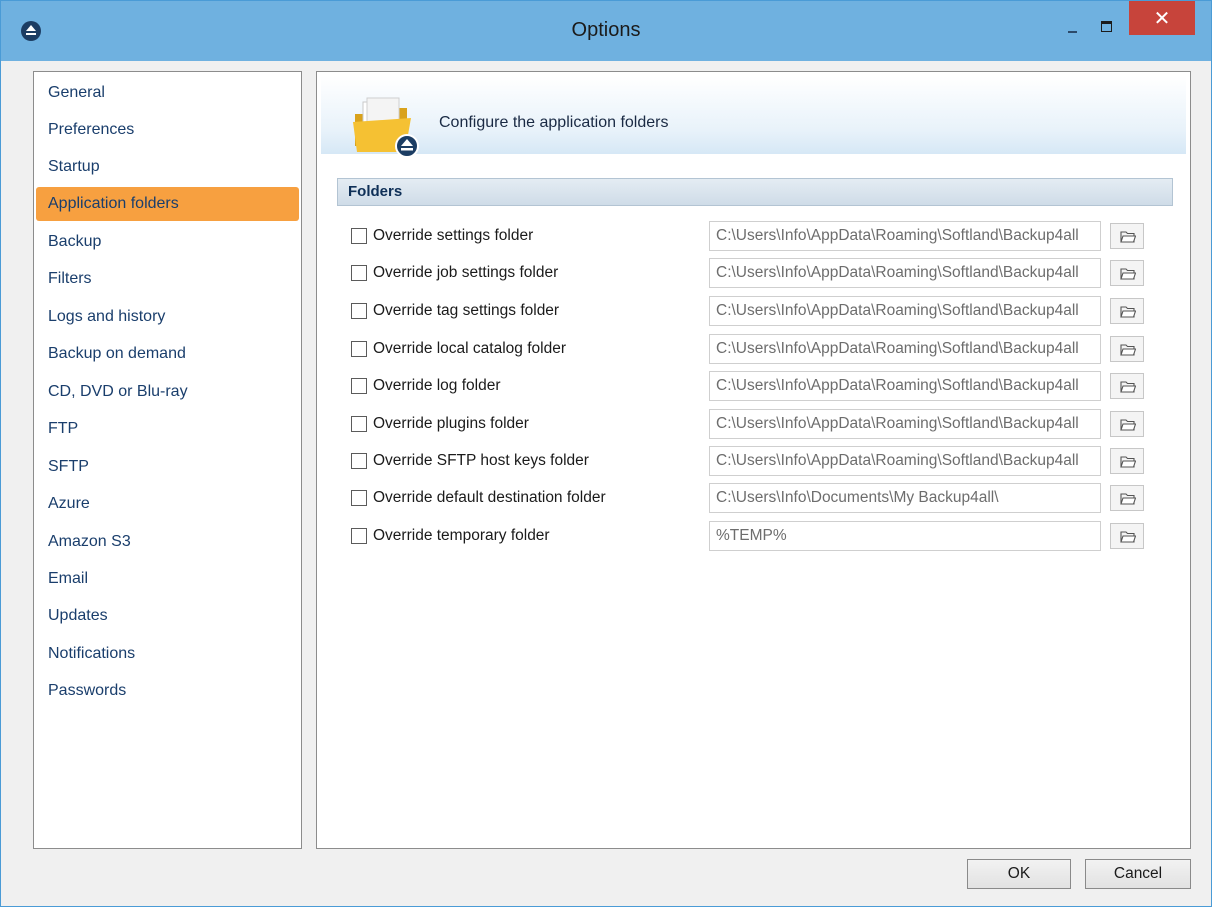  I want to click on override-temporary-checkbox, so click(359, 536).